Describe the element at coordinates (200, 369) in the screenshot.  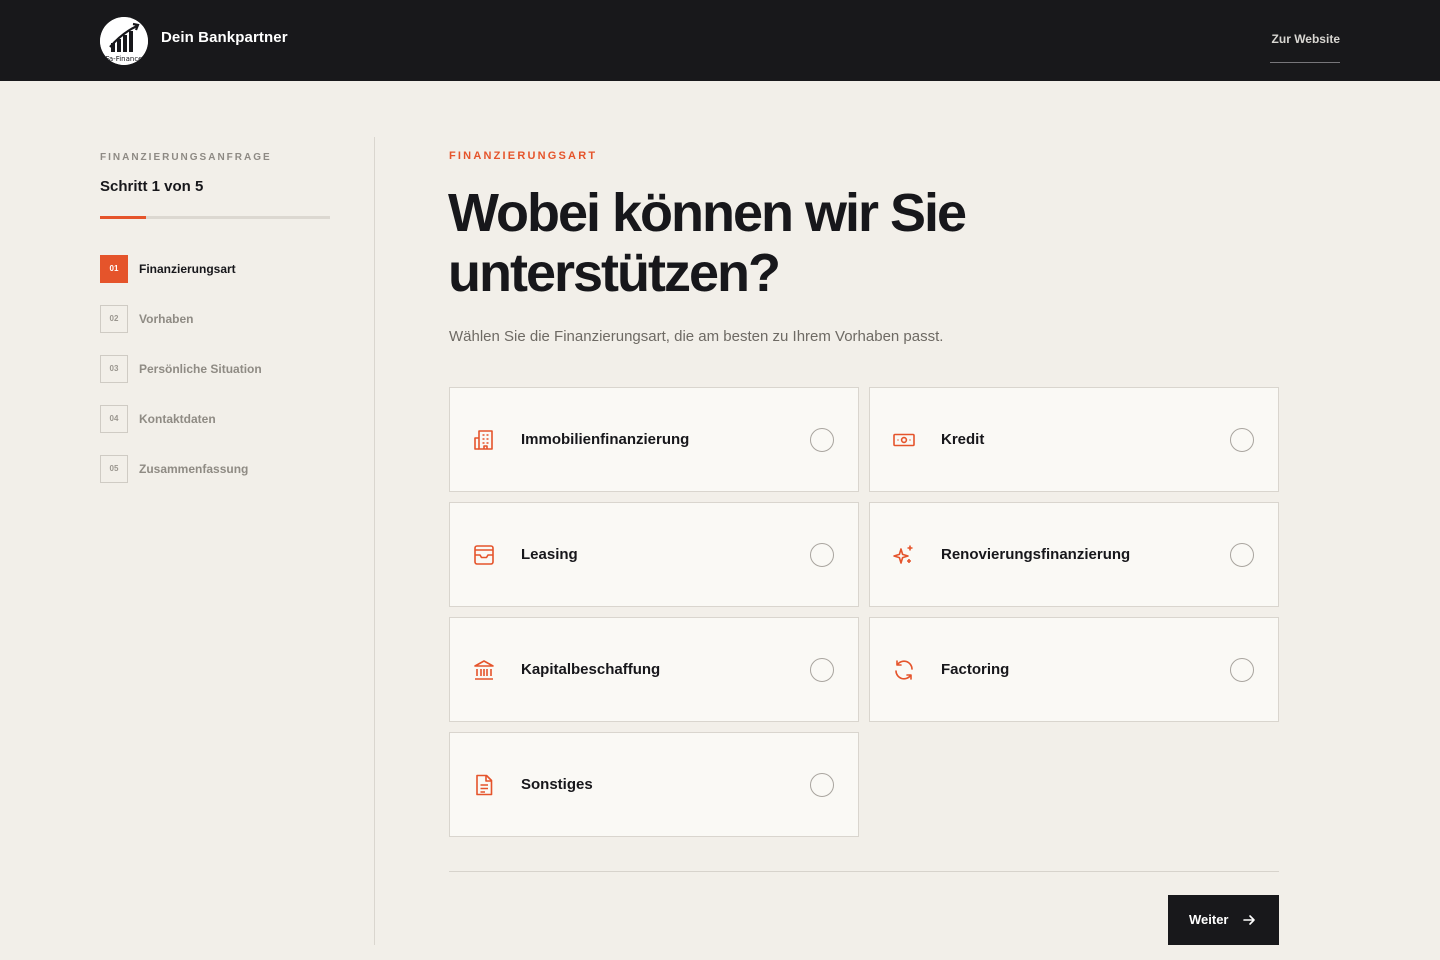
I see `step-label: Persönliche Situation` at that location.